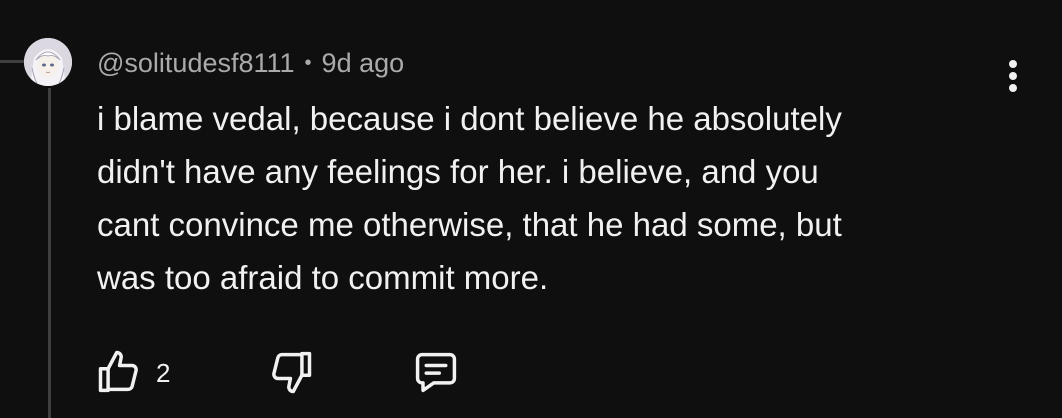 The width and height of the screenshot is (1062, 418). What do you see at coordinates (118, 371) in the screenshot?
I see `thumbs-up-icon` at bounding box center [118, 371].